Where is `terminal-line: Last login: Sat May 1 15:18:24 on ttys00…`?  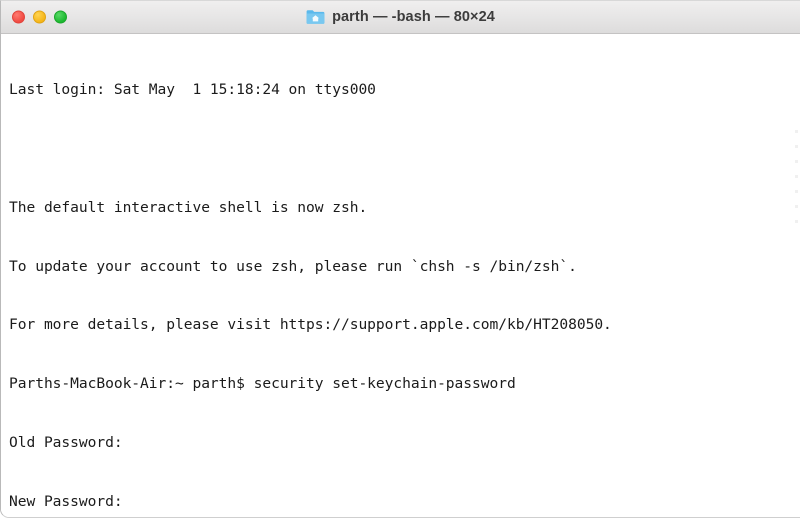 terminal-line: Last login: Sat May 1 15:18:24 on ttys00… is located at coordinates (192, 90).